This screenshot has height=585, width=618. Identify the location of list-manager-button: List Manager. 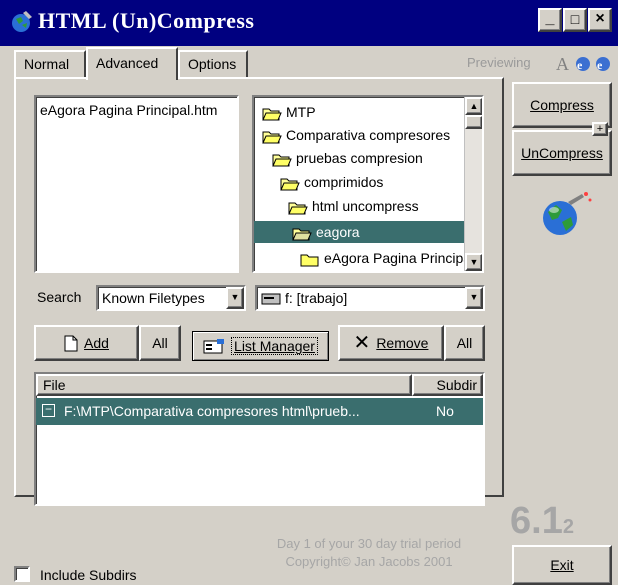
(260, 346).